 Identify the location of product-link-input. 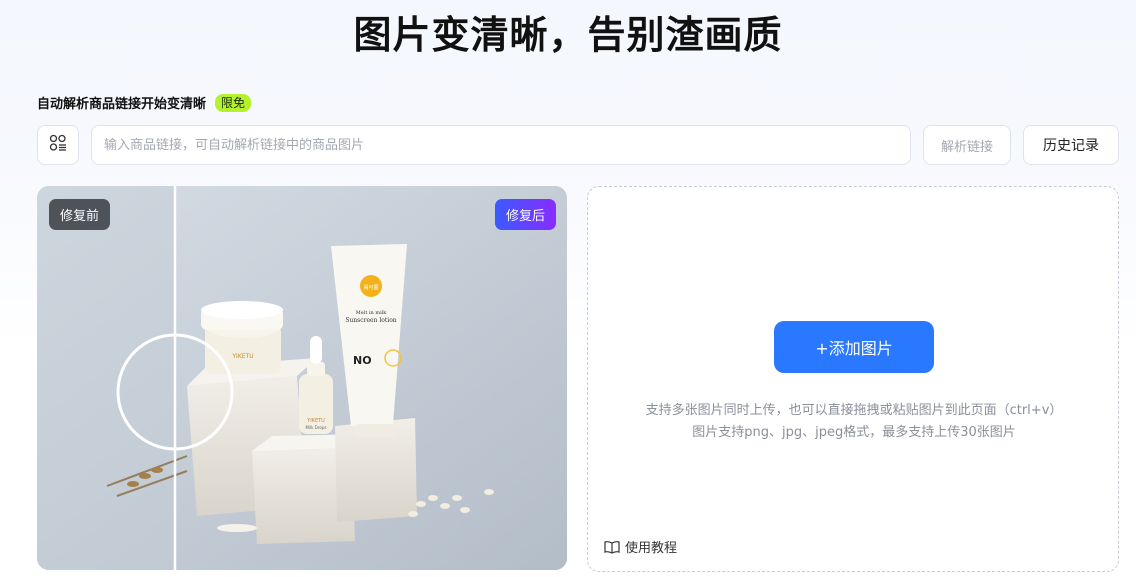
(501, 145).